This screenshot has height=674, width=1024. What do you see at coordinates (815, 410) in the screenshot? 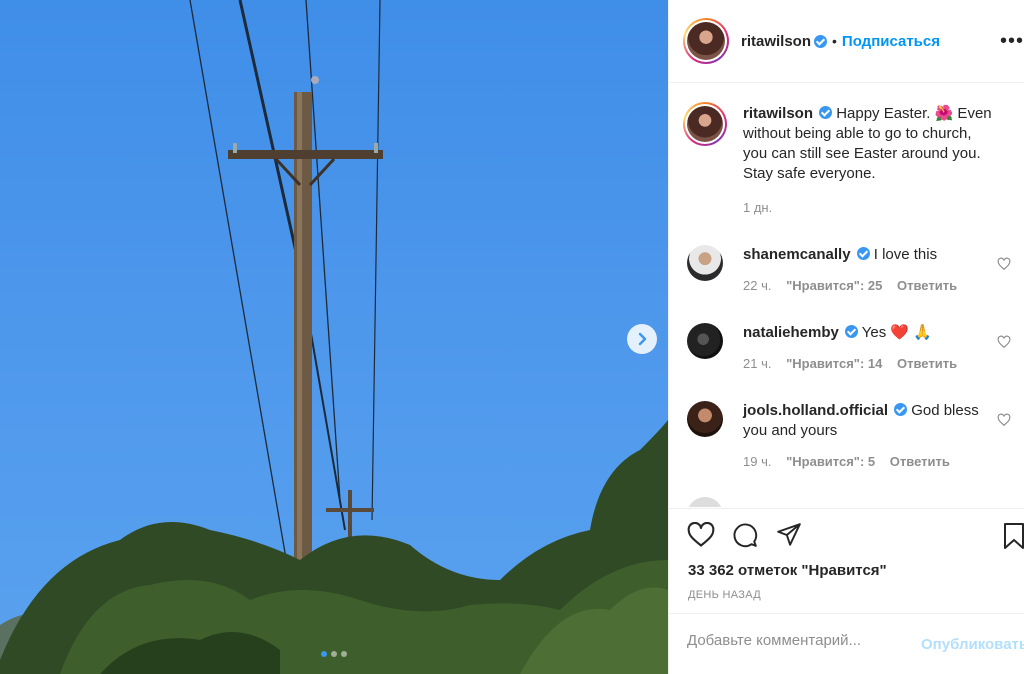
I see `comment-username: jools.holland.official` at bounding box center [815, 410].